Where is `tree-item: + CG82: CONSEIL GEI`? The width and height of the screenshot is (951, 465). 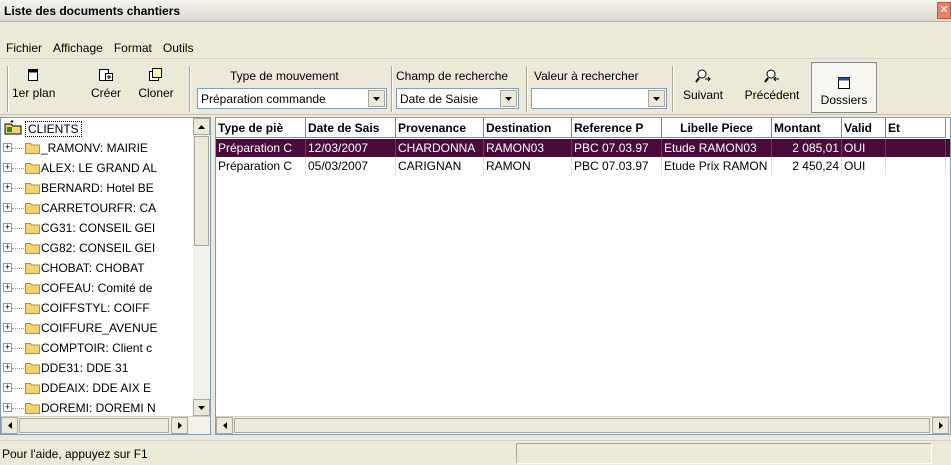
tree-item: + CG82: CONSEIL GEI is located at coordinates (95, 248).